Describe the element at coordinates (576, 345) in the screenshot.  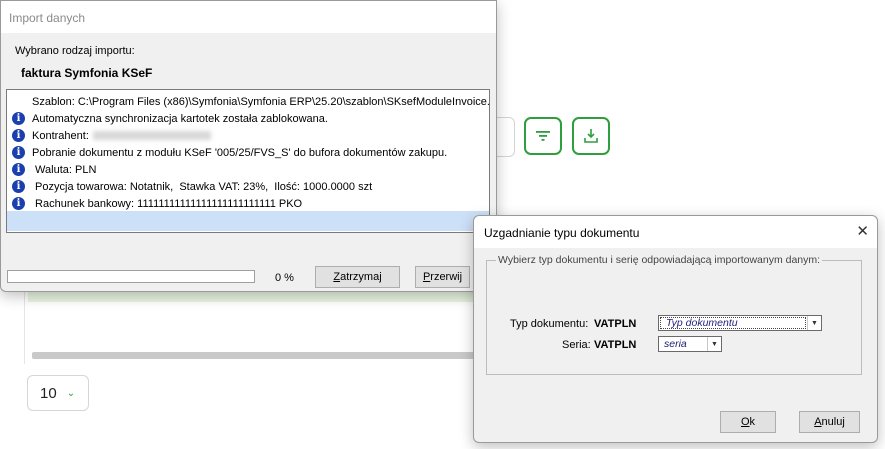
I see `series-label: Seria:` at that location.